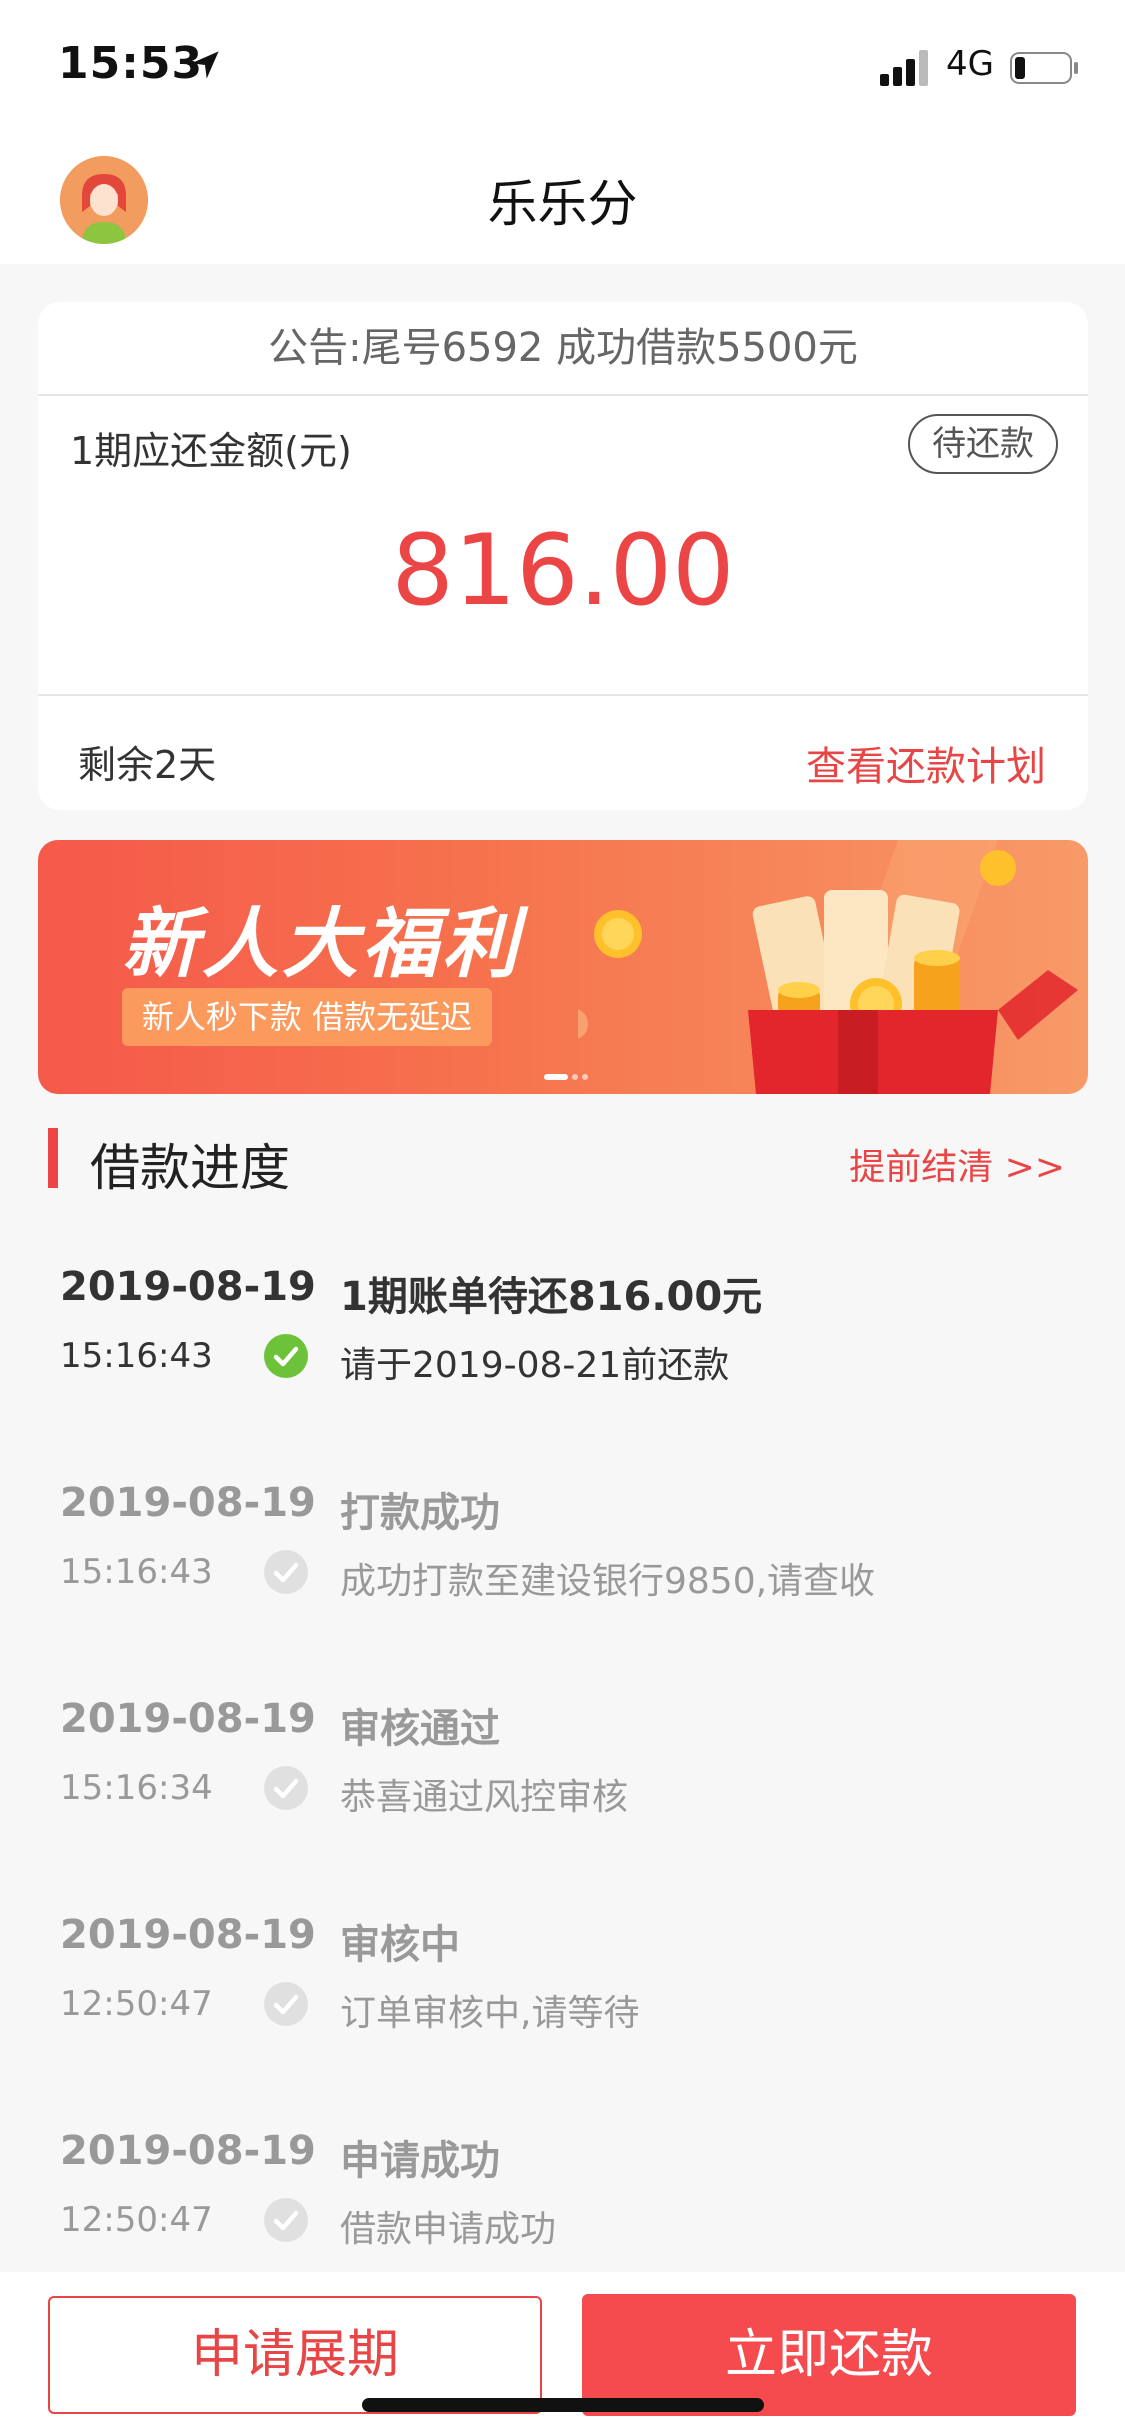  What do you see at coordinates (828, 967) in the screenshot?
I see `gift-box-coins-icon` at bounding box center [828, 967].